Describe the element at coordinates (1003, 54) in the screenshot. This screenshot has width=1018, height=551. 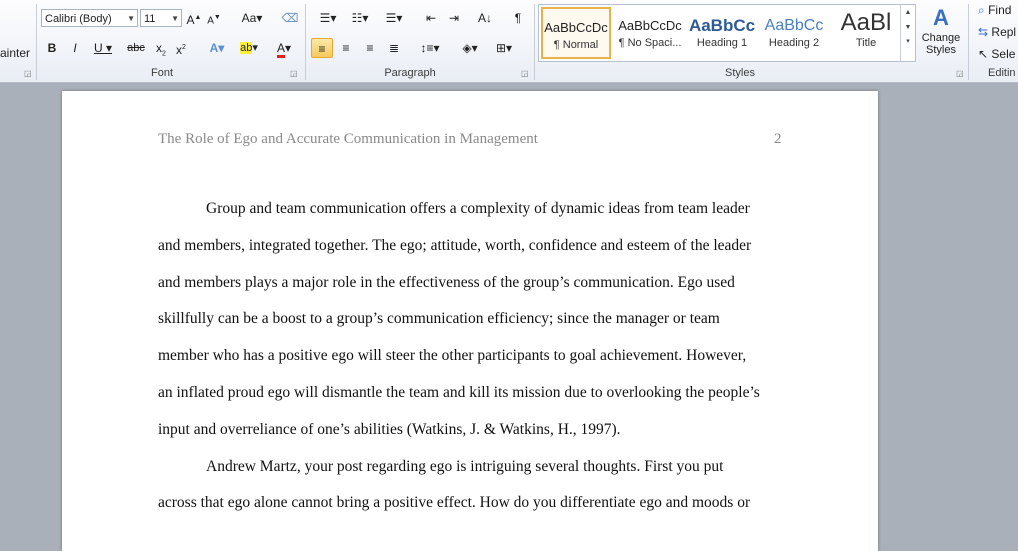
I see `select-label: Sele` at that location.